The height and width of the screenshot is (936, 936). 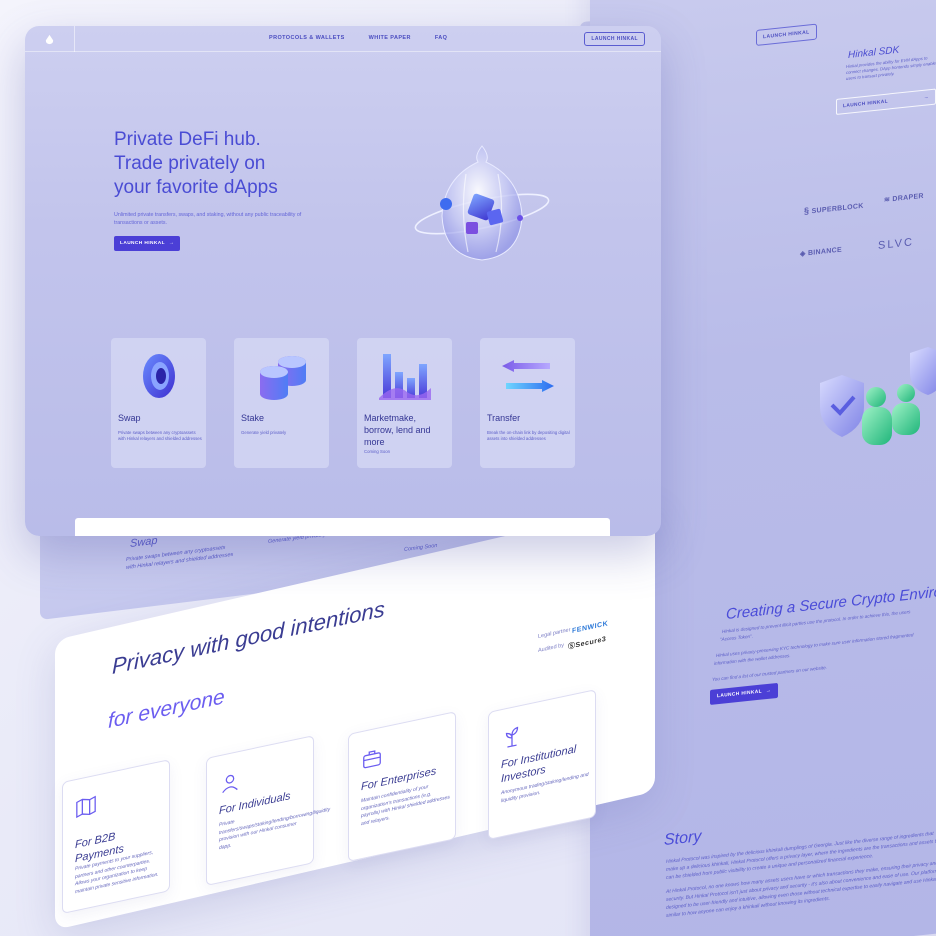 I want to click on hero-title-line-3: your favorite dApps, so click(x=196, y=187).